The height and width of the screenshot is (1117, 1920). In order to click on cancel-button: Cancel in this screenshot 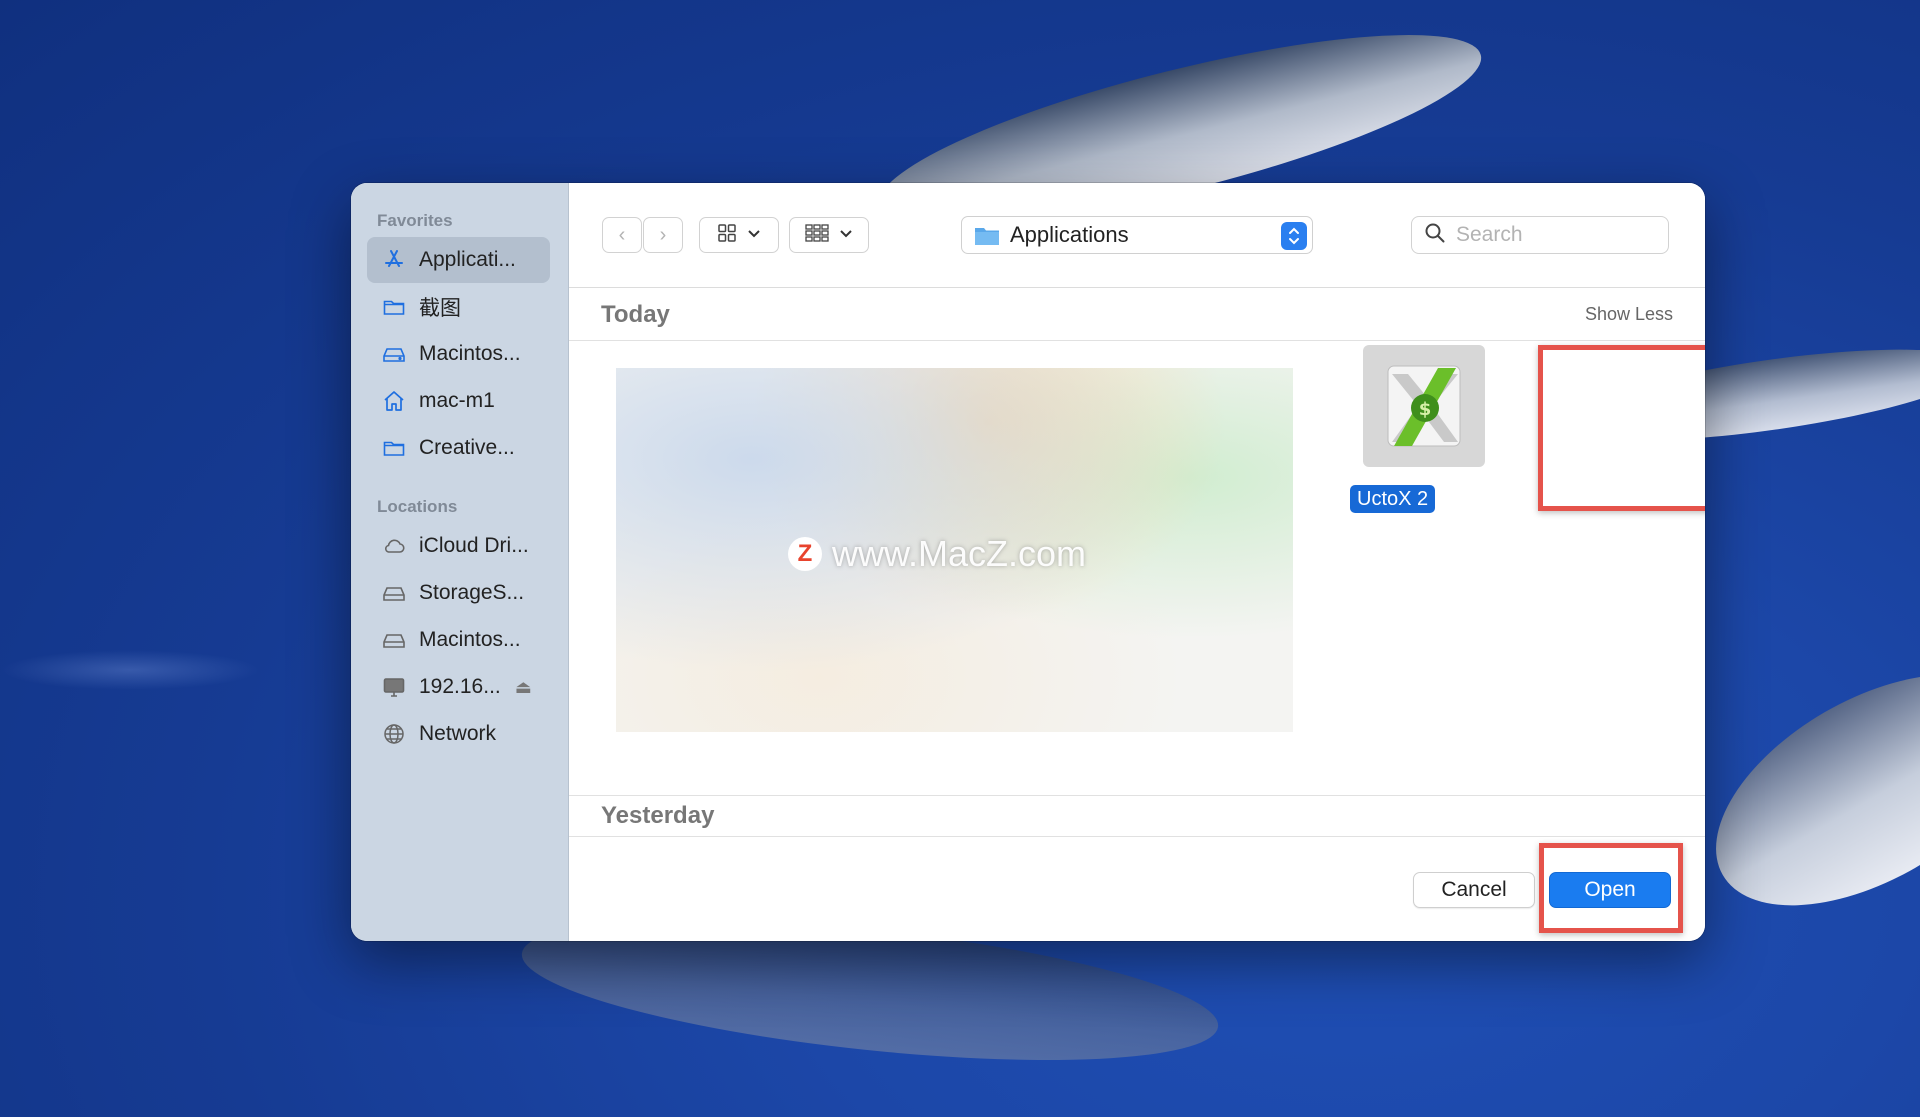, I will do `click(1474, 890)`.